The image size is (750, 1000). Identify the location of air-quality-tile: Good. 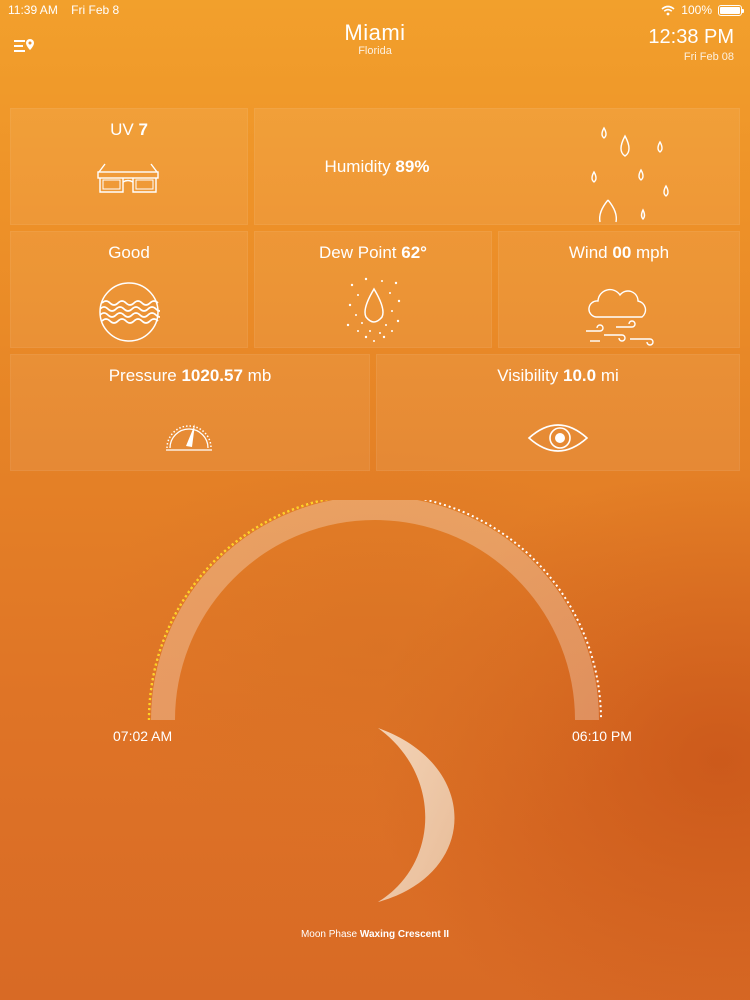
(129, 289).